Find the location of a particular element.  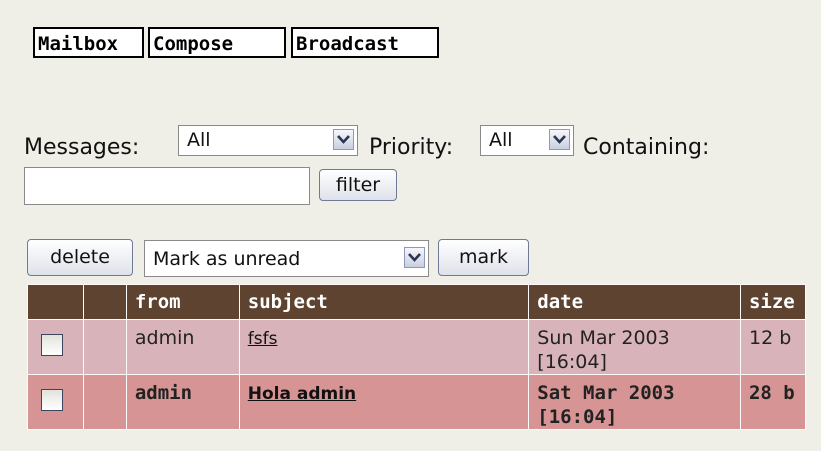

tab-mailbox: Mailbox is located at coordinates (88, 42).